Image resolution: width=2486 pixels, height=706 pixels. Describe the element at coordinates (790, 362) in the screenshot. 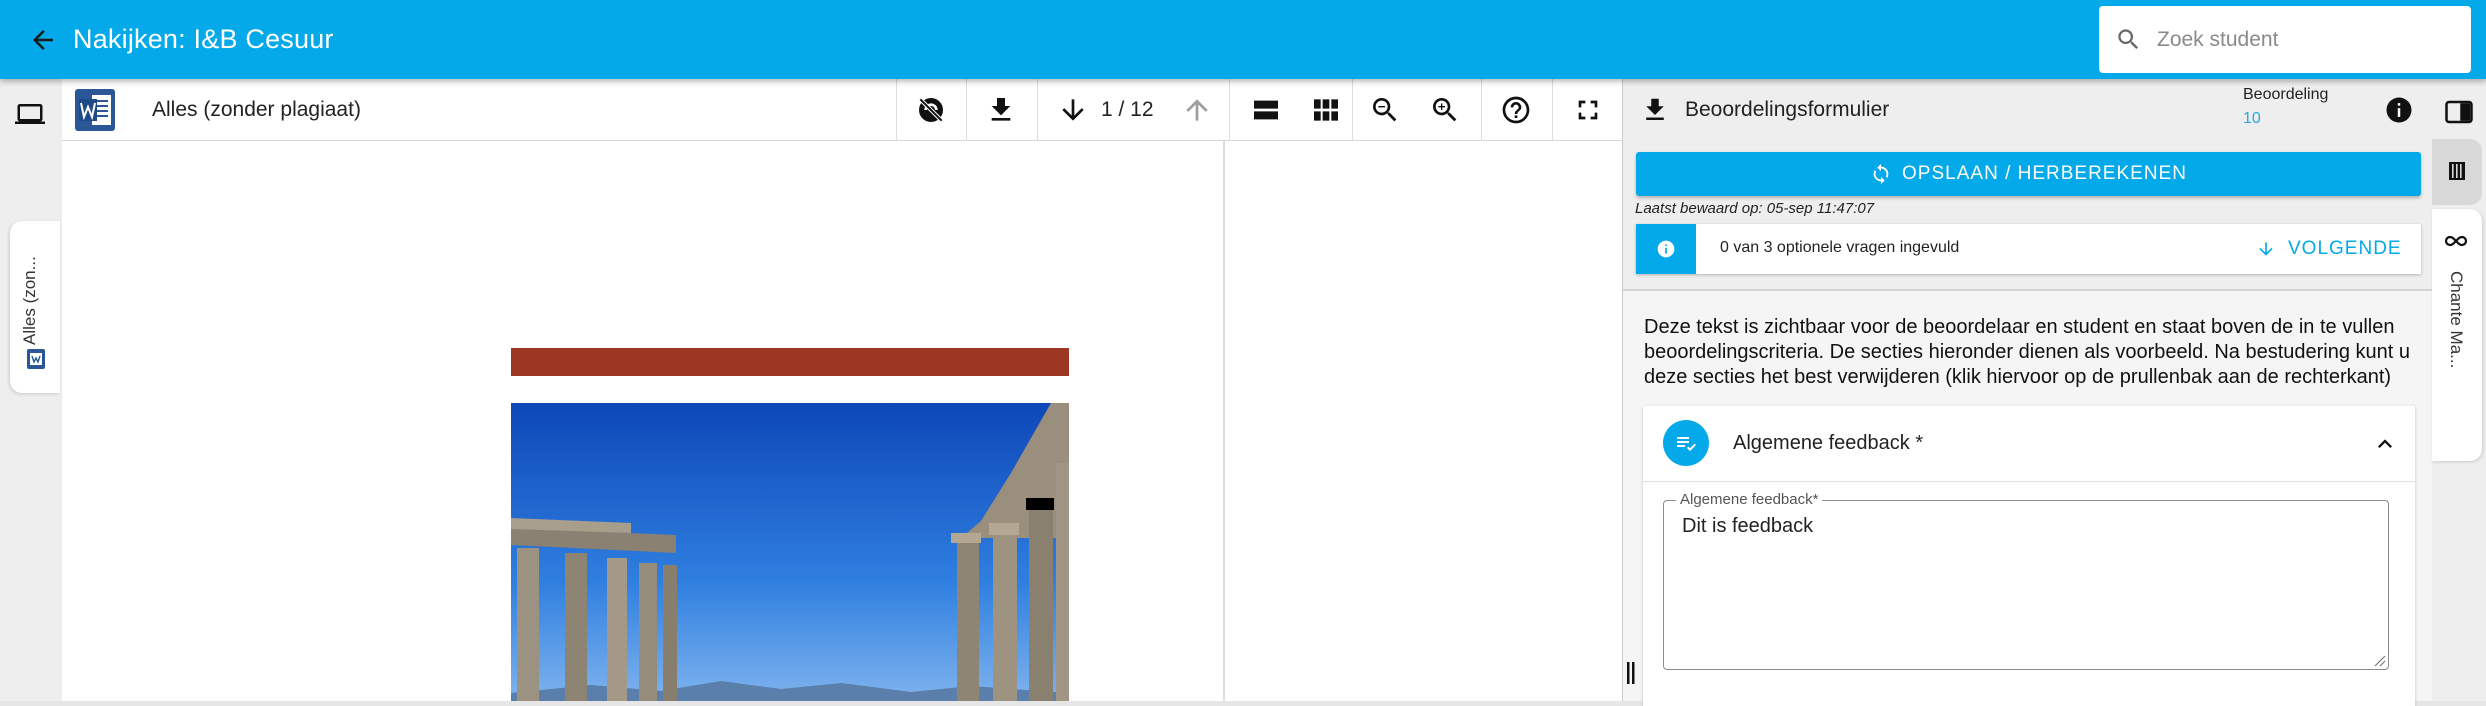

I see `document-banner` at that location.